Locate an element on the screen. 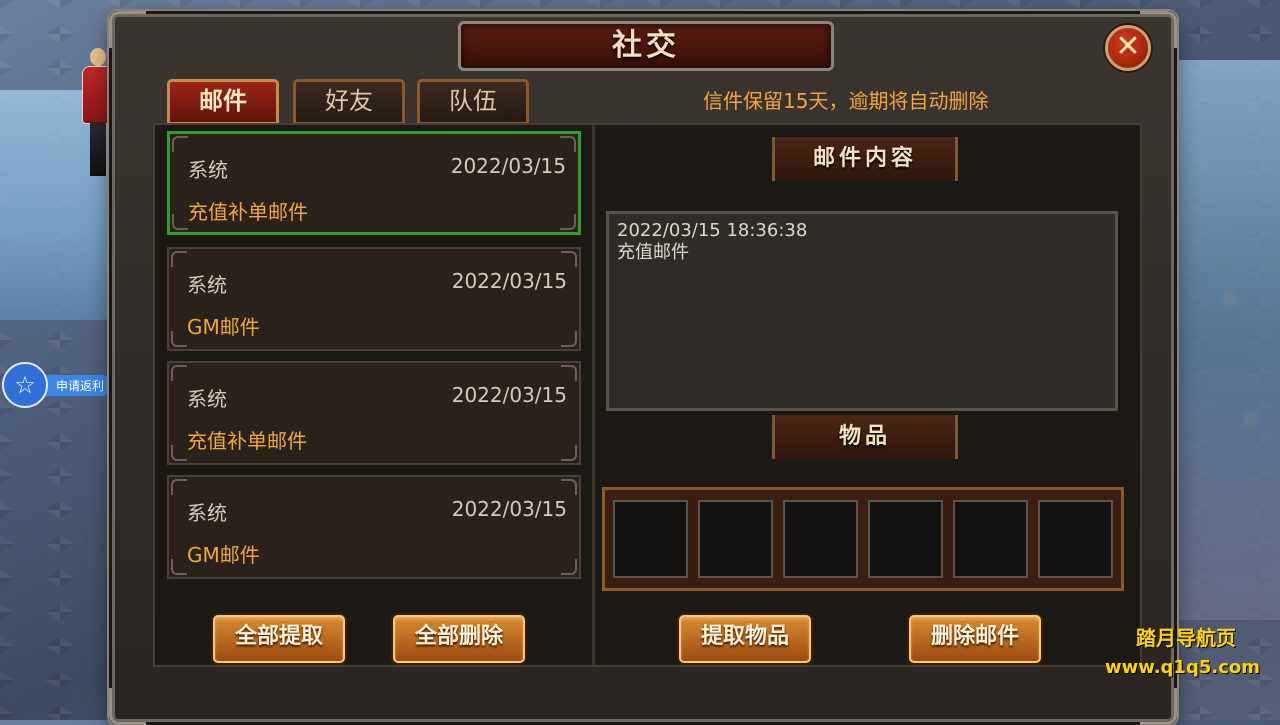  attachment-items is located at coordinates (863, 539).